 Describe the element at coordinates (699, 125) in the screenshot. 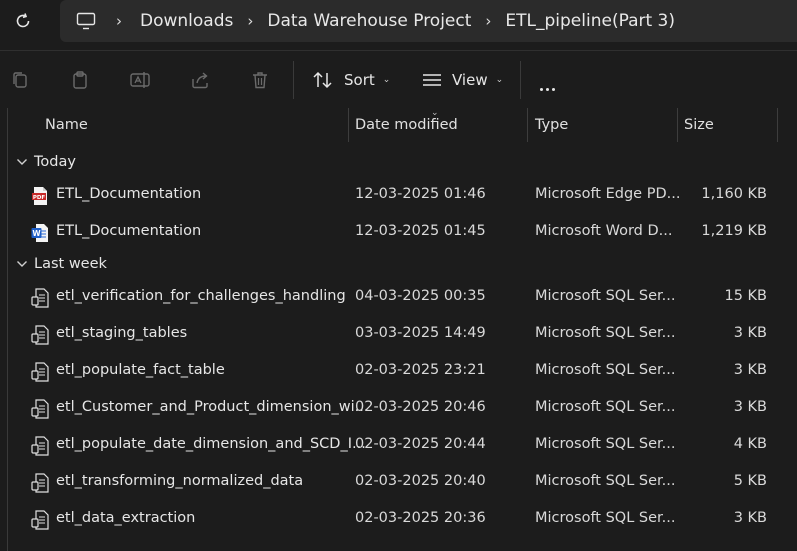

I see `column-size: Size` at that location.